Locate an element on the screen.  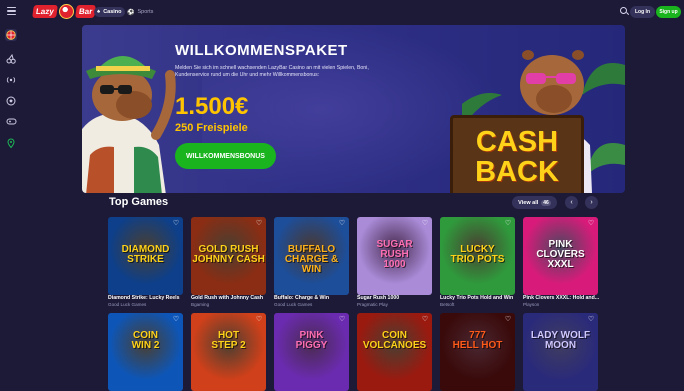
banner-bonus-amount: 1.500€ is located at coordinates (212, 106).